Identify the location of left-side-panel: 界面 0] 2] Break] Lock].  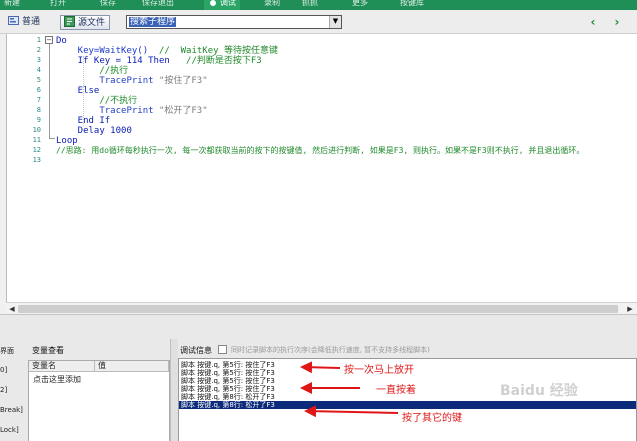
(14, 378).